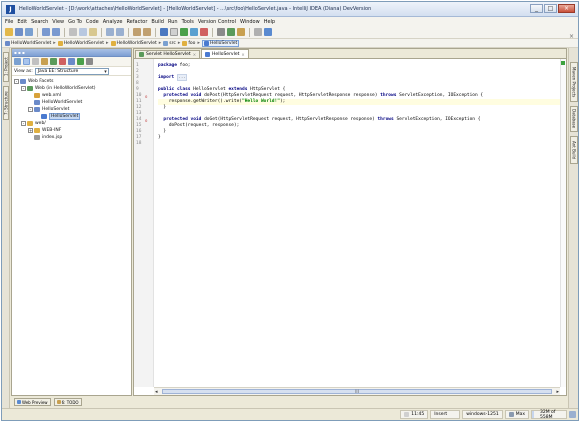 This screenshot has height=425, width=583. I want to click on profile-icon, so click(204, 32).